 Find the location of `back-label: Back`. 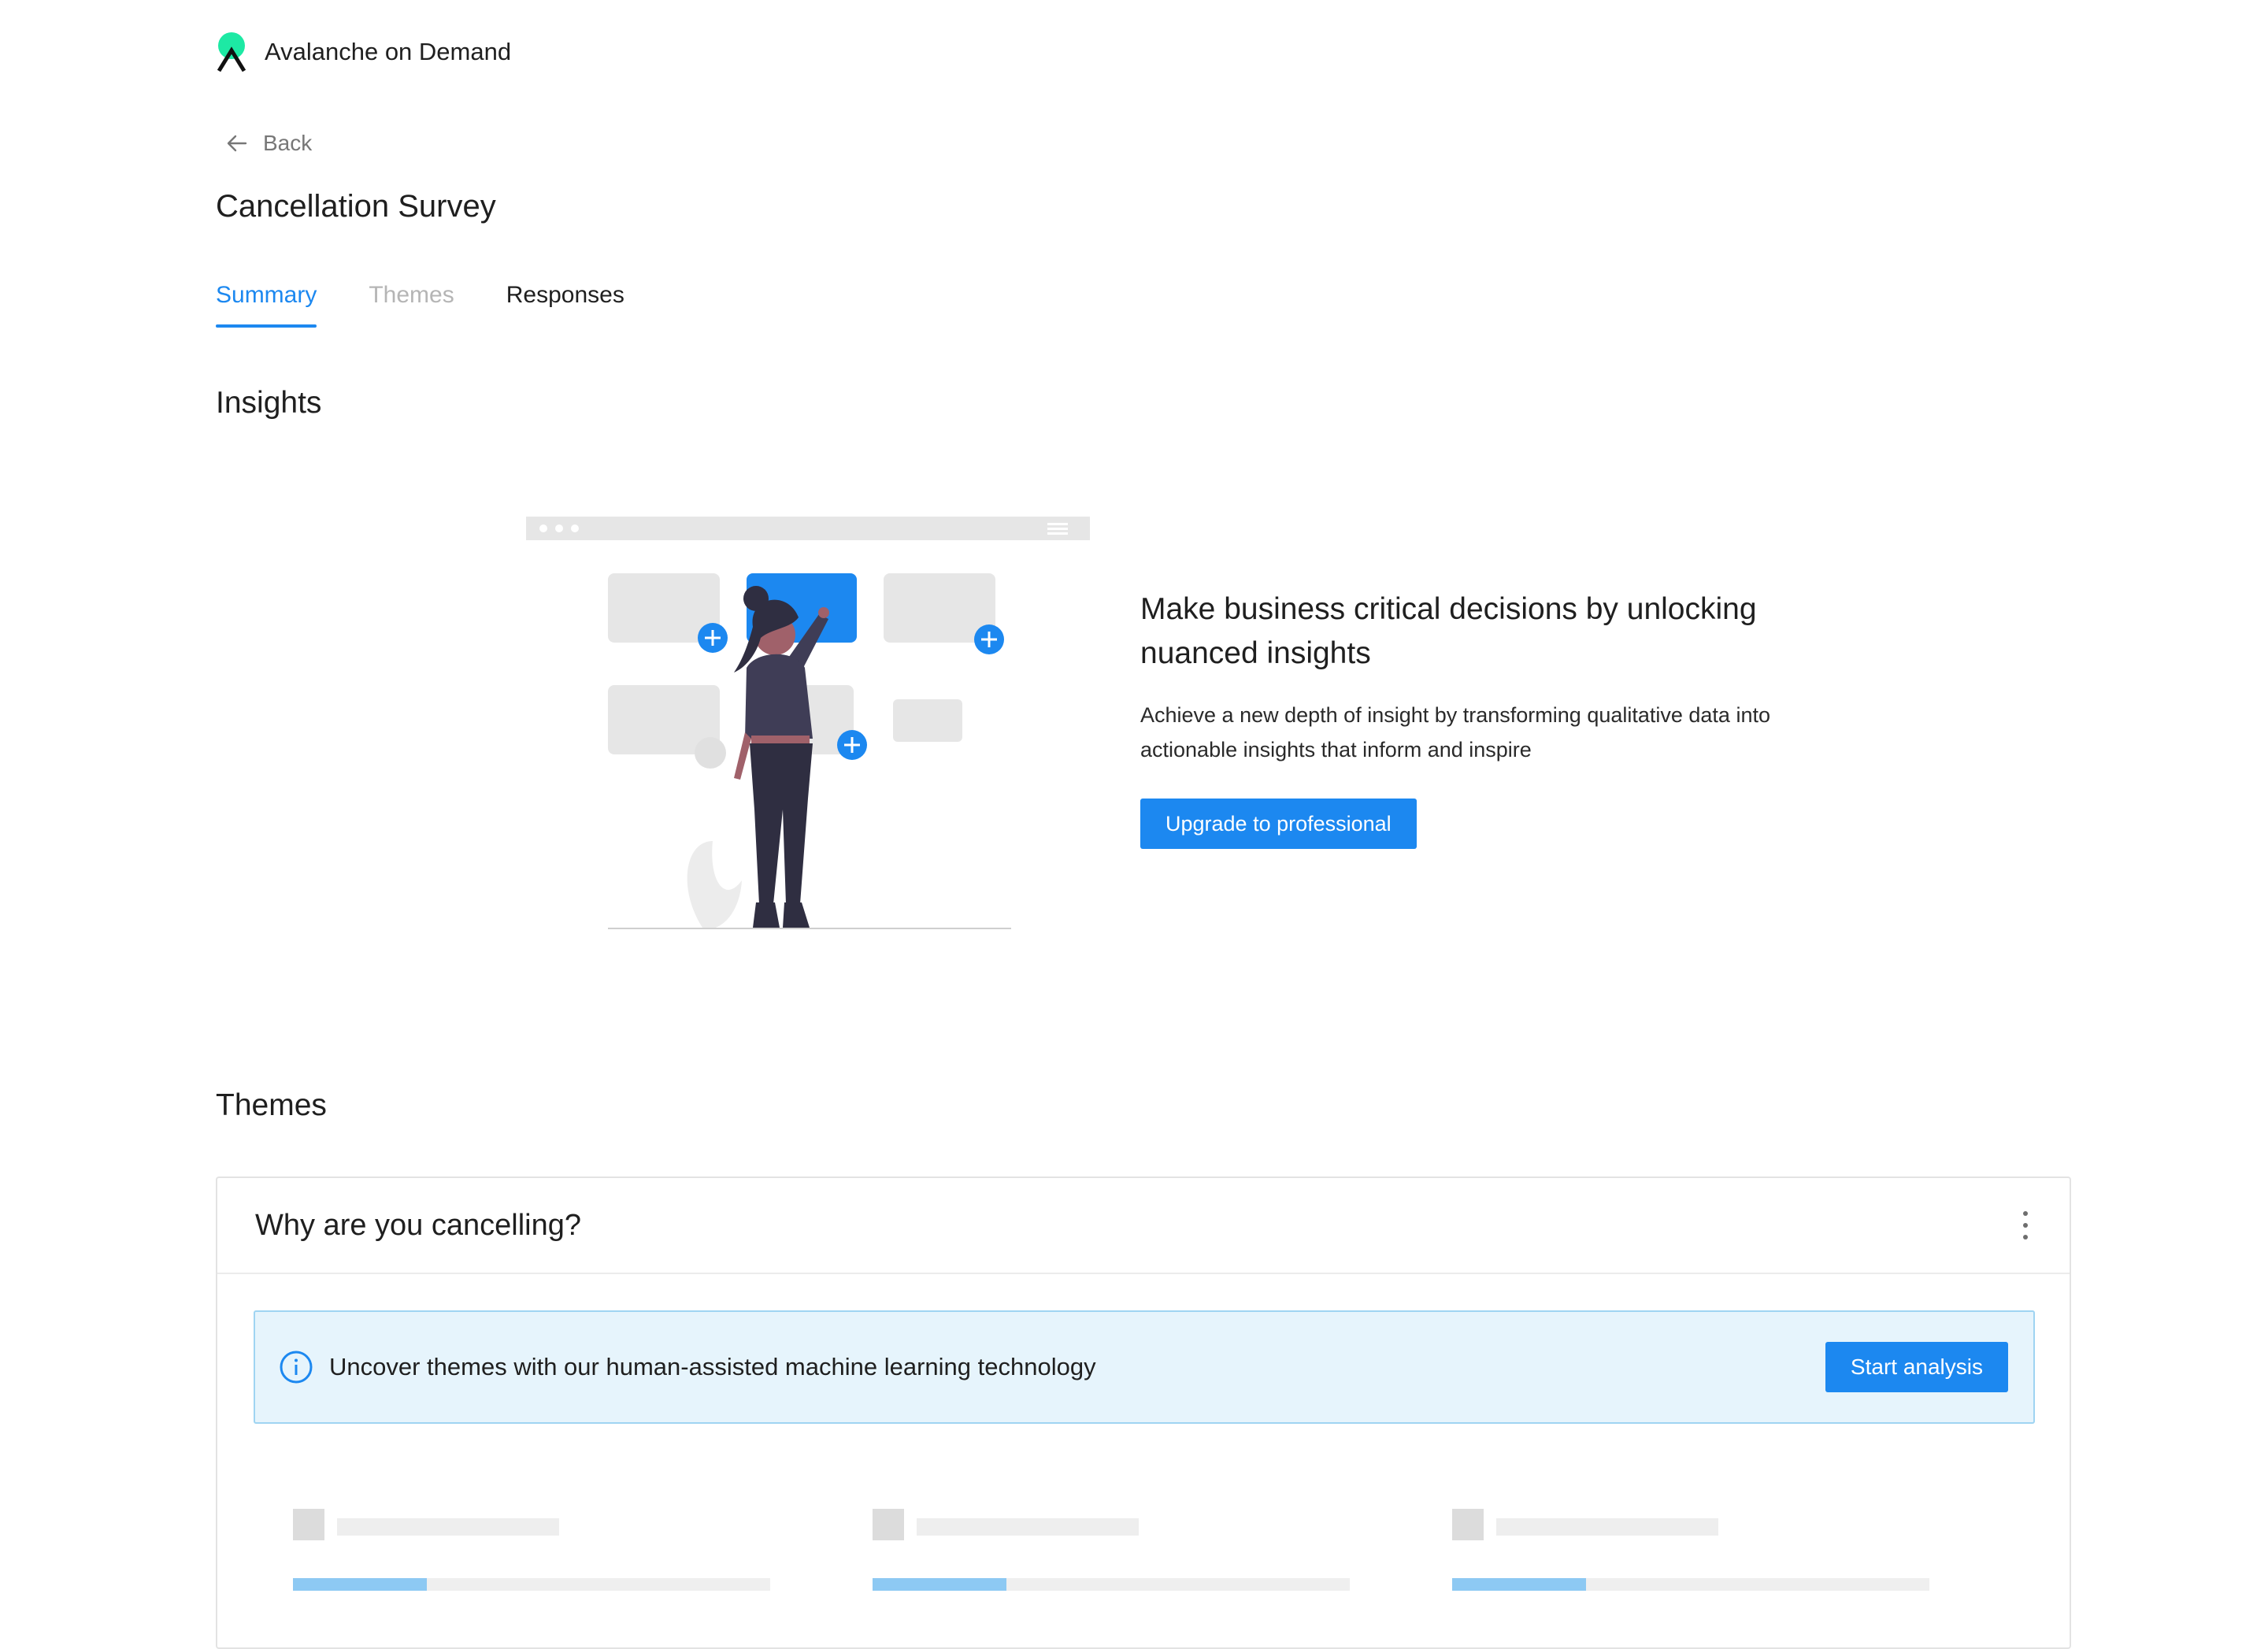

back-label: Back is located at coordinates (288, 143).